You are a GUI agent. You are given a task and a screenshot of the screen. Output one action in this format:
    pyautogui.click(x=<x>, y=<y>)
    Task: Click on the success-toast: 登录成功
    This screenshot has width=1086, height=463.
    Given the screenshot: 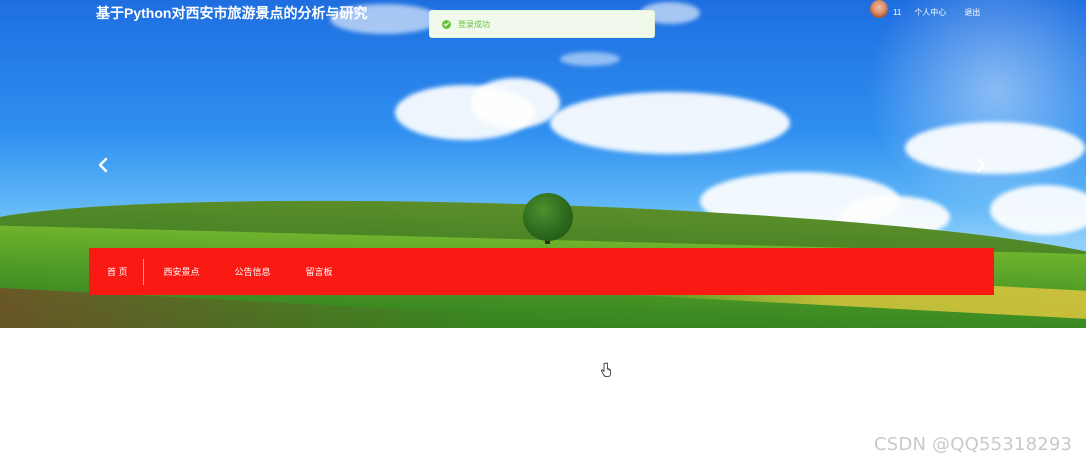 What is the action you would take?
    pyautogui.click(x=542, y=24)
    